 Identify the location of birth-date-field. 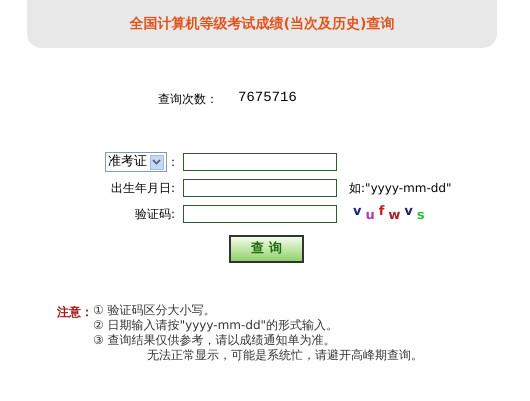
(260, 188).